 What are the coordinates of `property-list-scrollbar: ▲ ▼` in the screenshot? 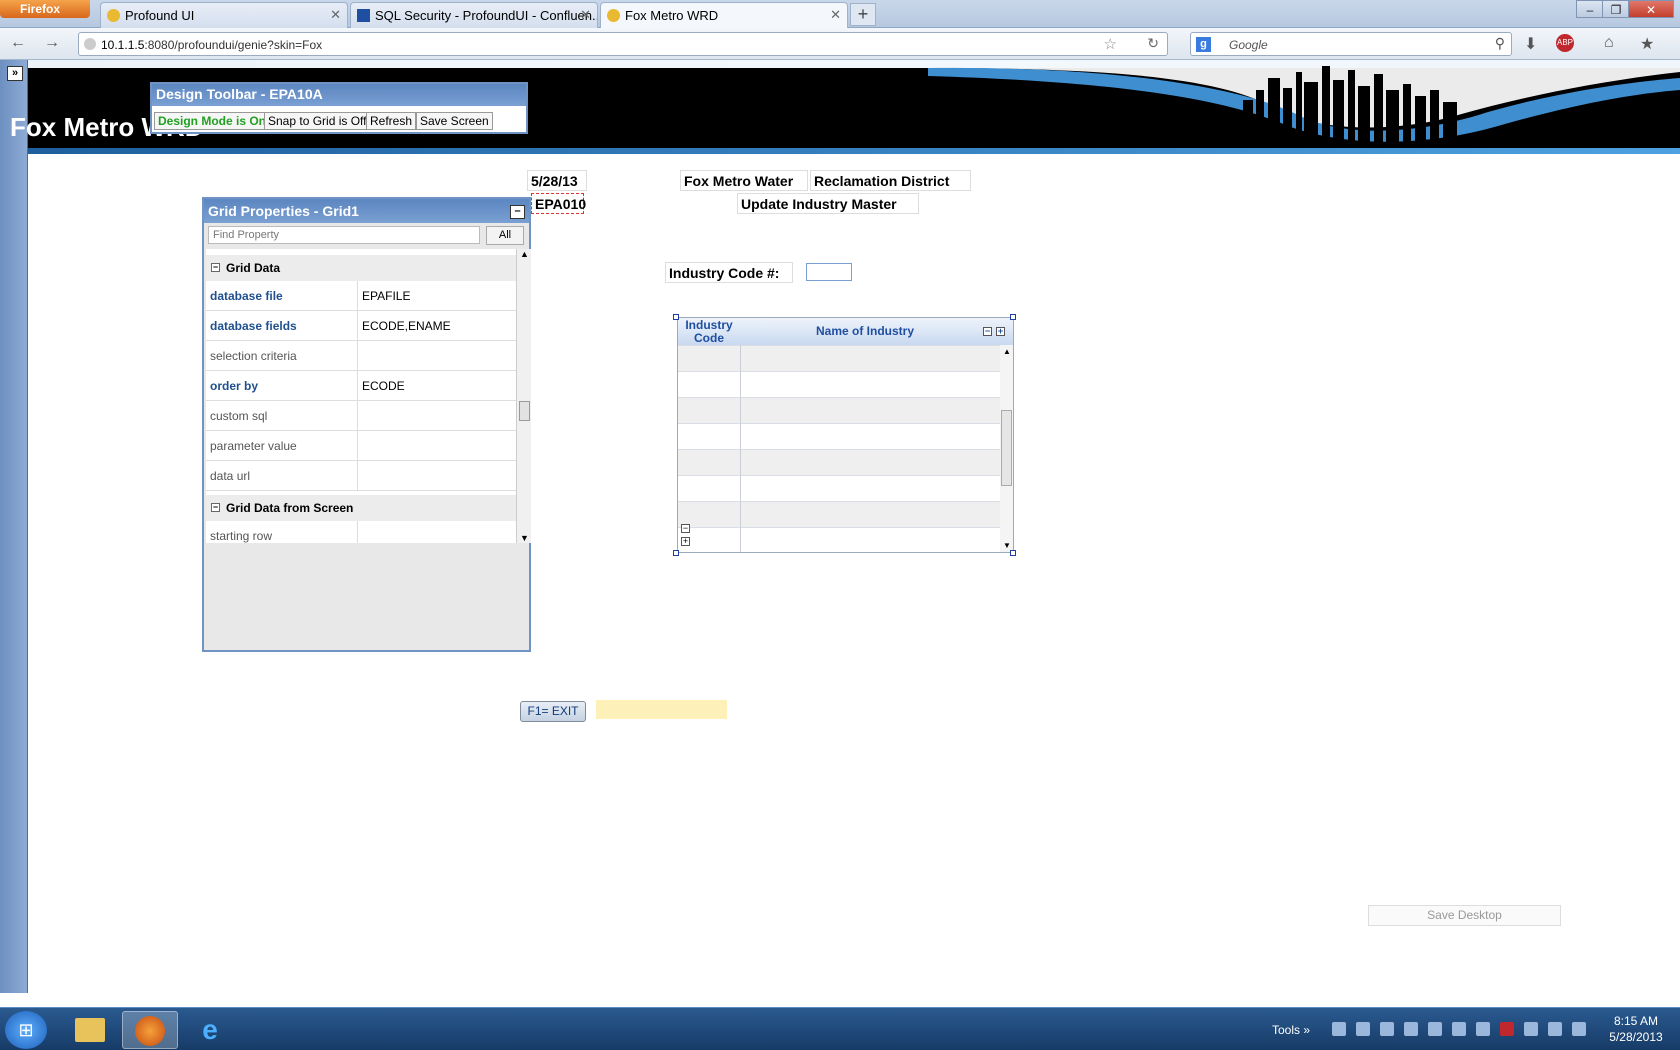 It's located at (523, 396).